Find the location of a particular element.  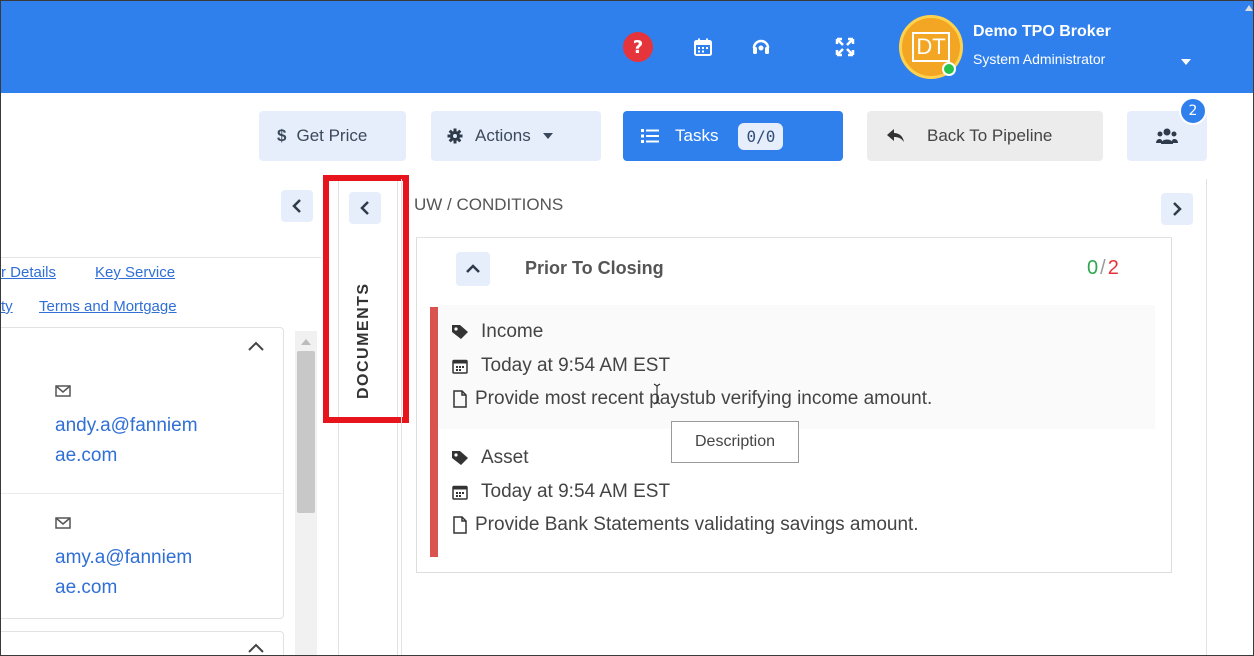

conditions-progress: 0/2 is located at coordinates (1103, 268).